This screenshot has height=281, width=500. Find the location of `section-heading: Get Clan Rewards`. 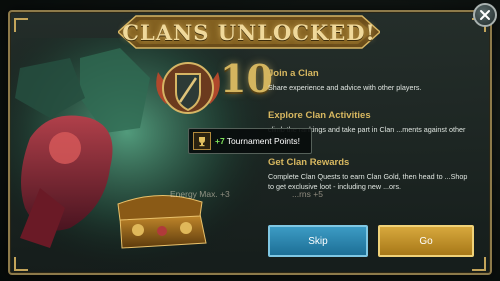

section-heading: Get Clan Rewards is located at coordinates (309, 162).